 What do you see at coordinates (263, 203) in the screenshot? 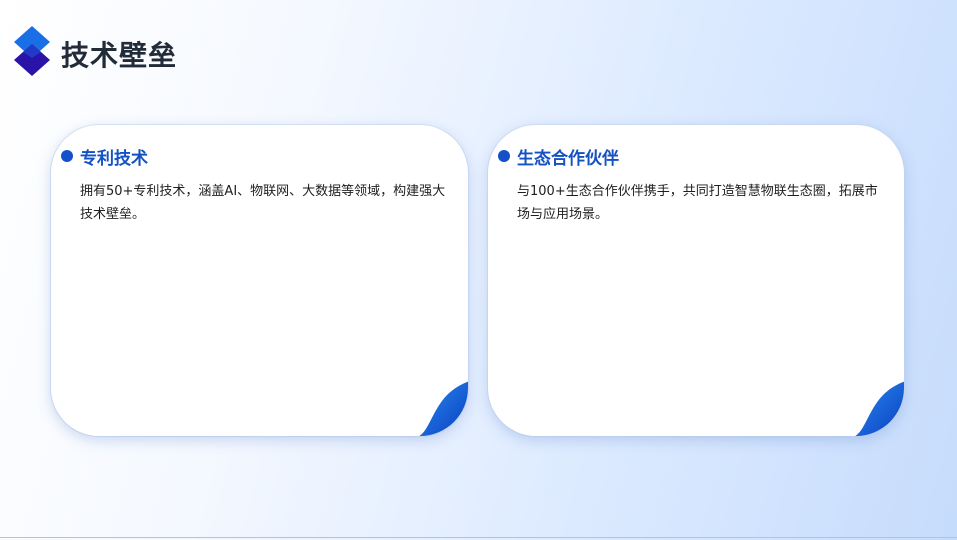
I see `card-body-text: 拥有50+专利技术，涵盖AI、物联网、大数据等领域，构建强大技术壁垒。` at bounding box center [263, 203].